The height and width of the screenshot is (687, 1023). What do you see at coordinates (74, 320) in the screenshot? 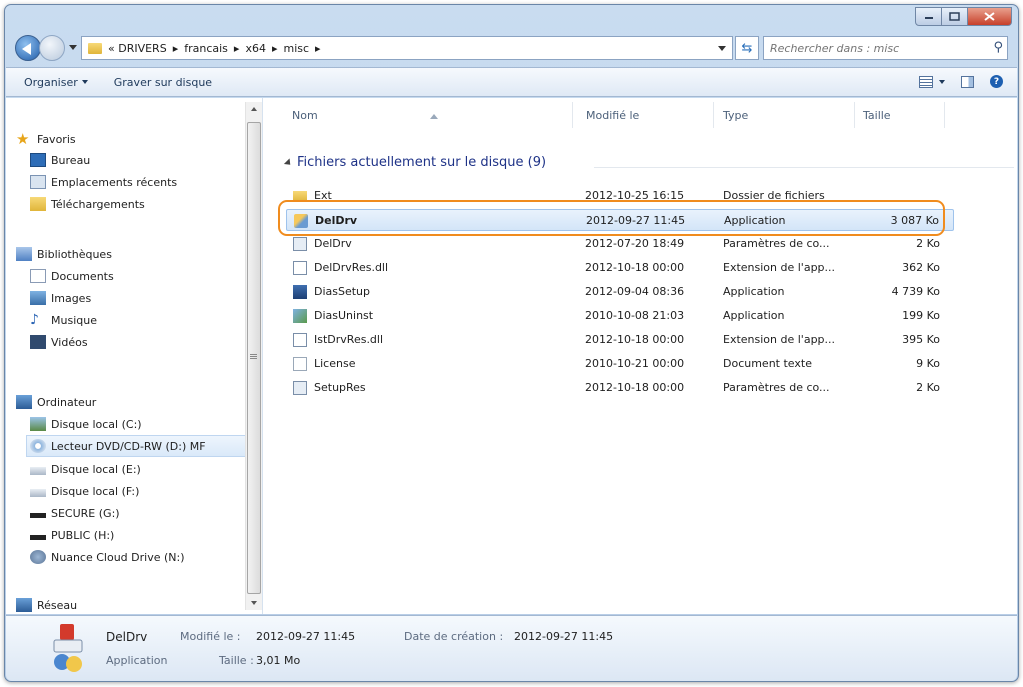
I see `nav-item-label: Musique` at bounding box center [74, 320].